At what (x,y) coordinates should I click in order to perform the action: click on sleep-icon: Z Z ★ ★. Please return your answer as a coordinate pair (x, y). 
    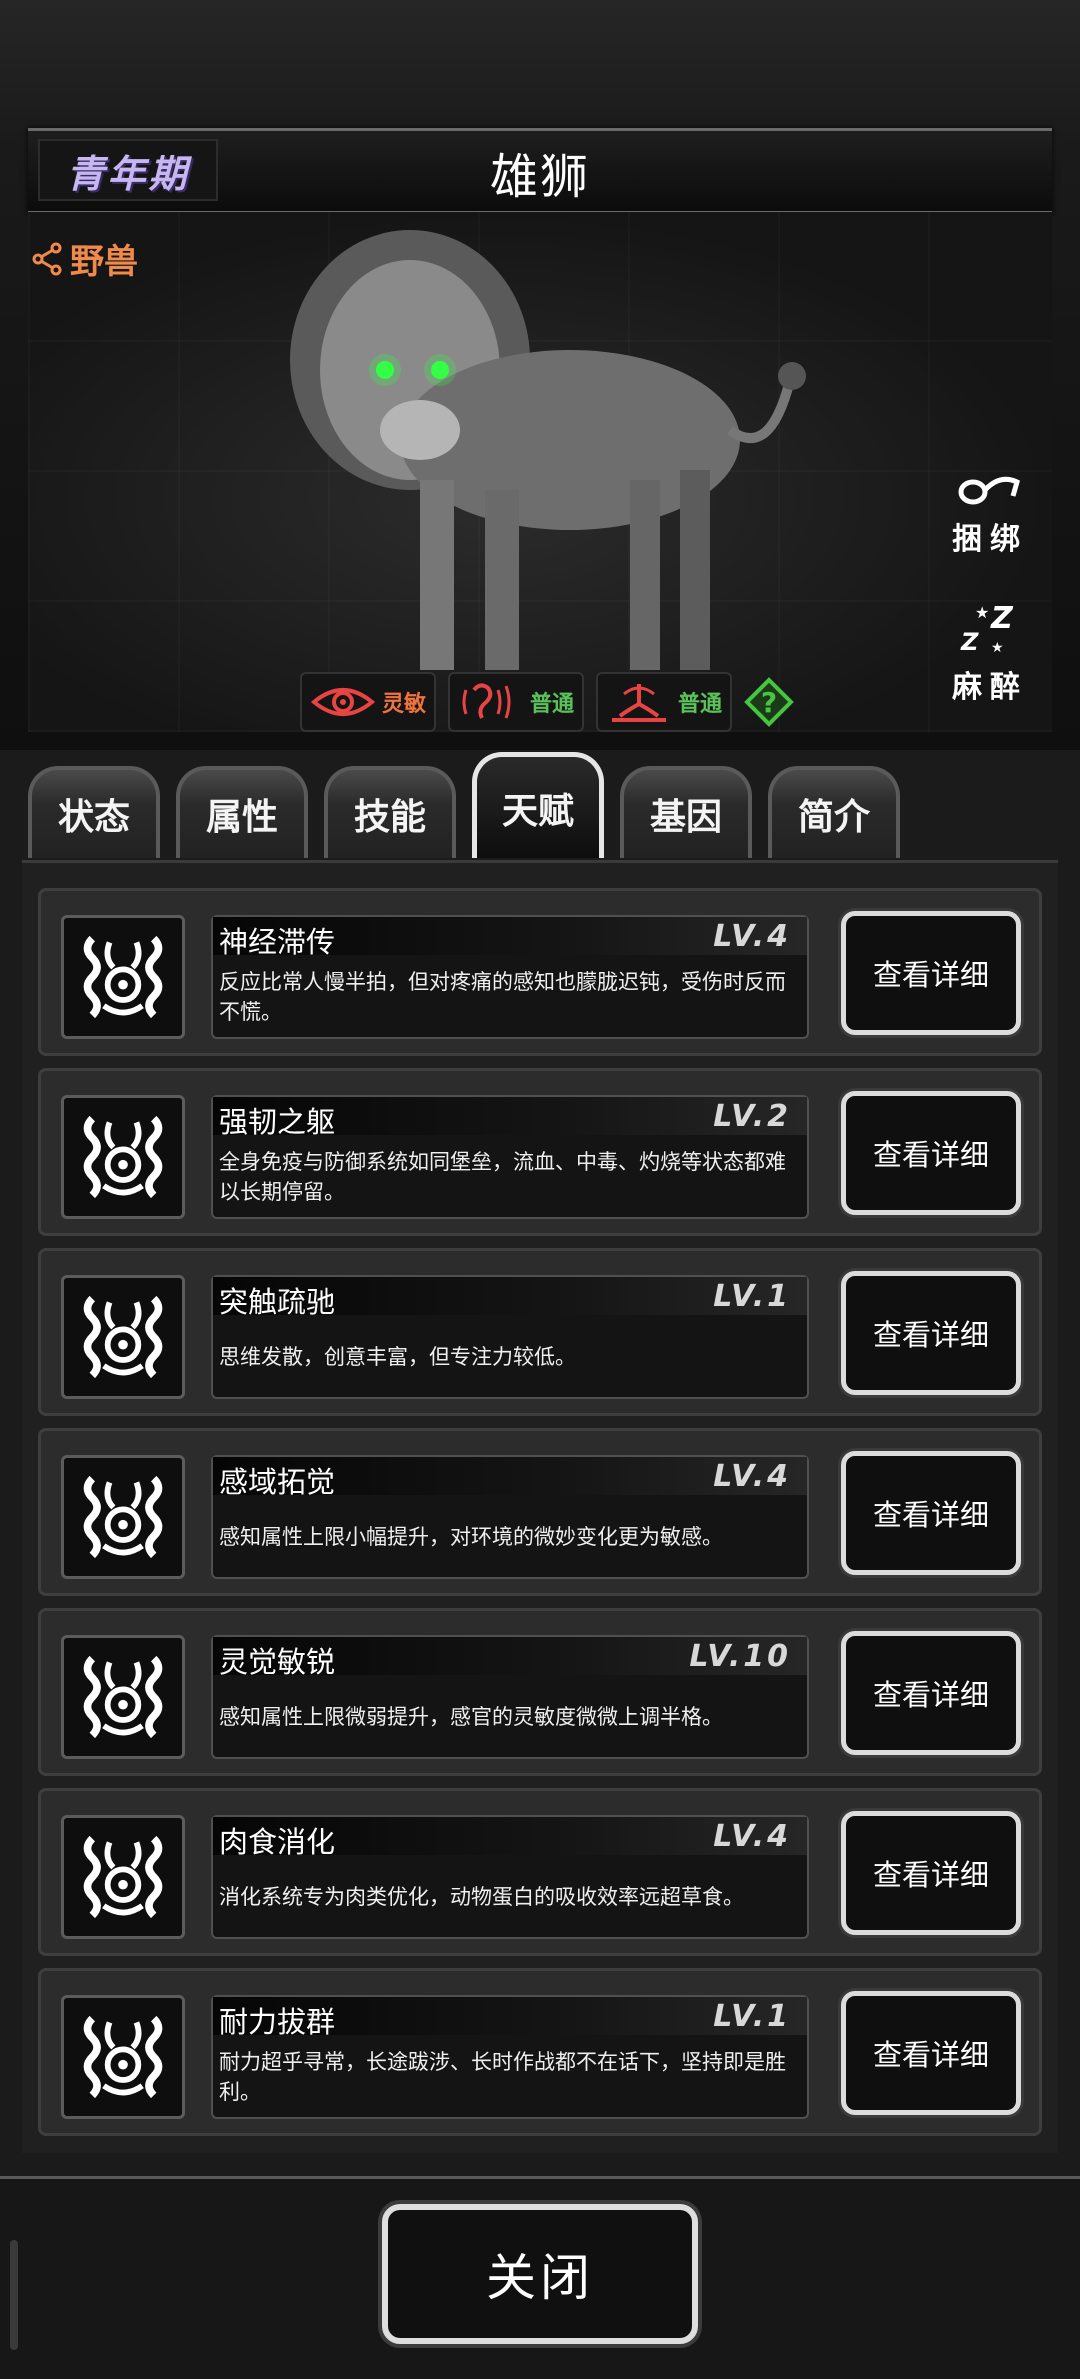
    Looking at the image, I should click on (987, 630).